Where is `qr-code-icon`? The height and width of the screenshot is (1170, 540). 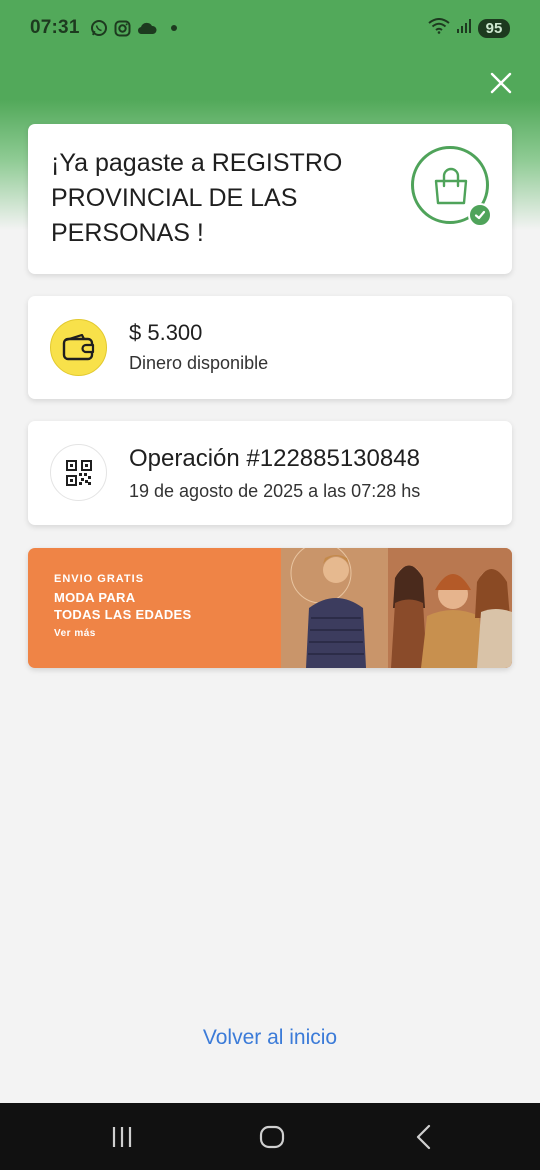
qr-code-icon is located at coordinates (78, 472).